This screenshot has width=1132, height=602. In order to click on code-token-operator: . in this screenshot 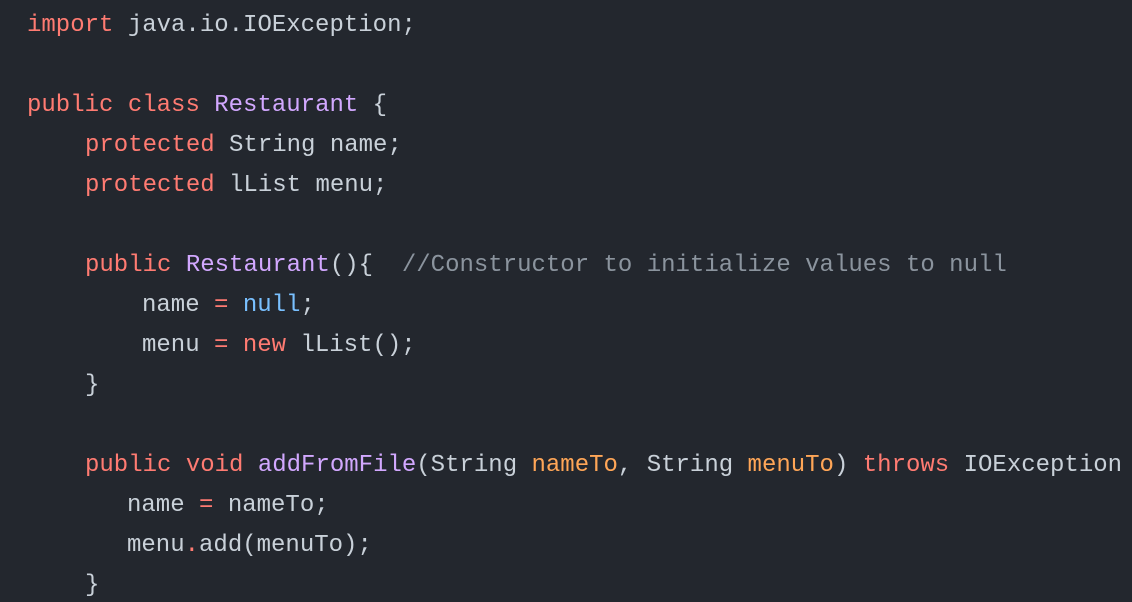, I will do `click(192, 545)`.